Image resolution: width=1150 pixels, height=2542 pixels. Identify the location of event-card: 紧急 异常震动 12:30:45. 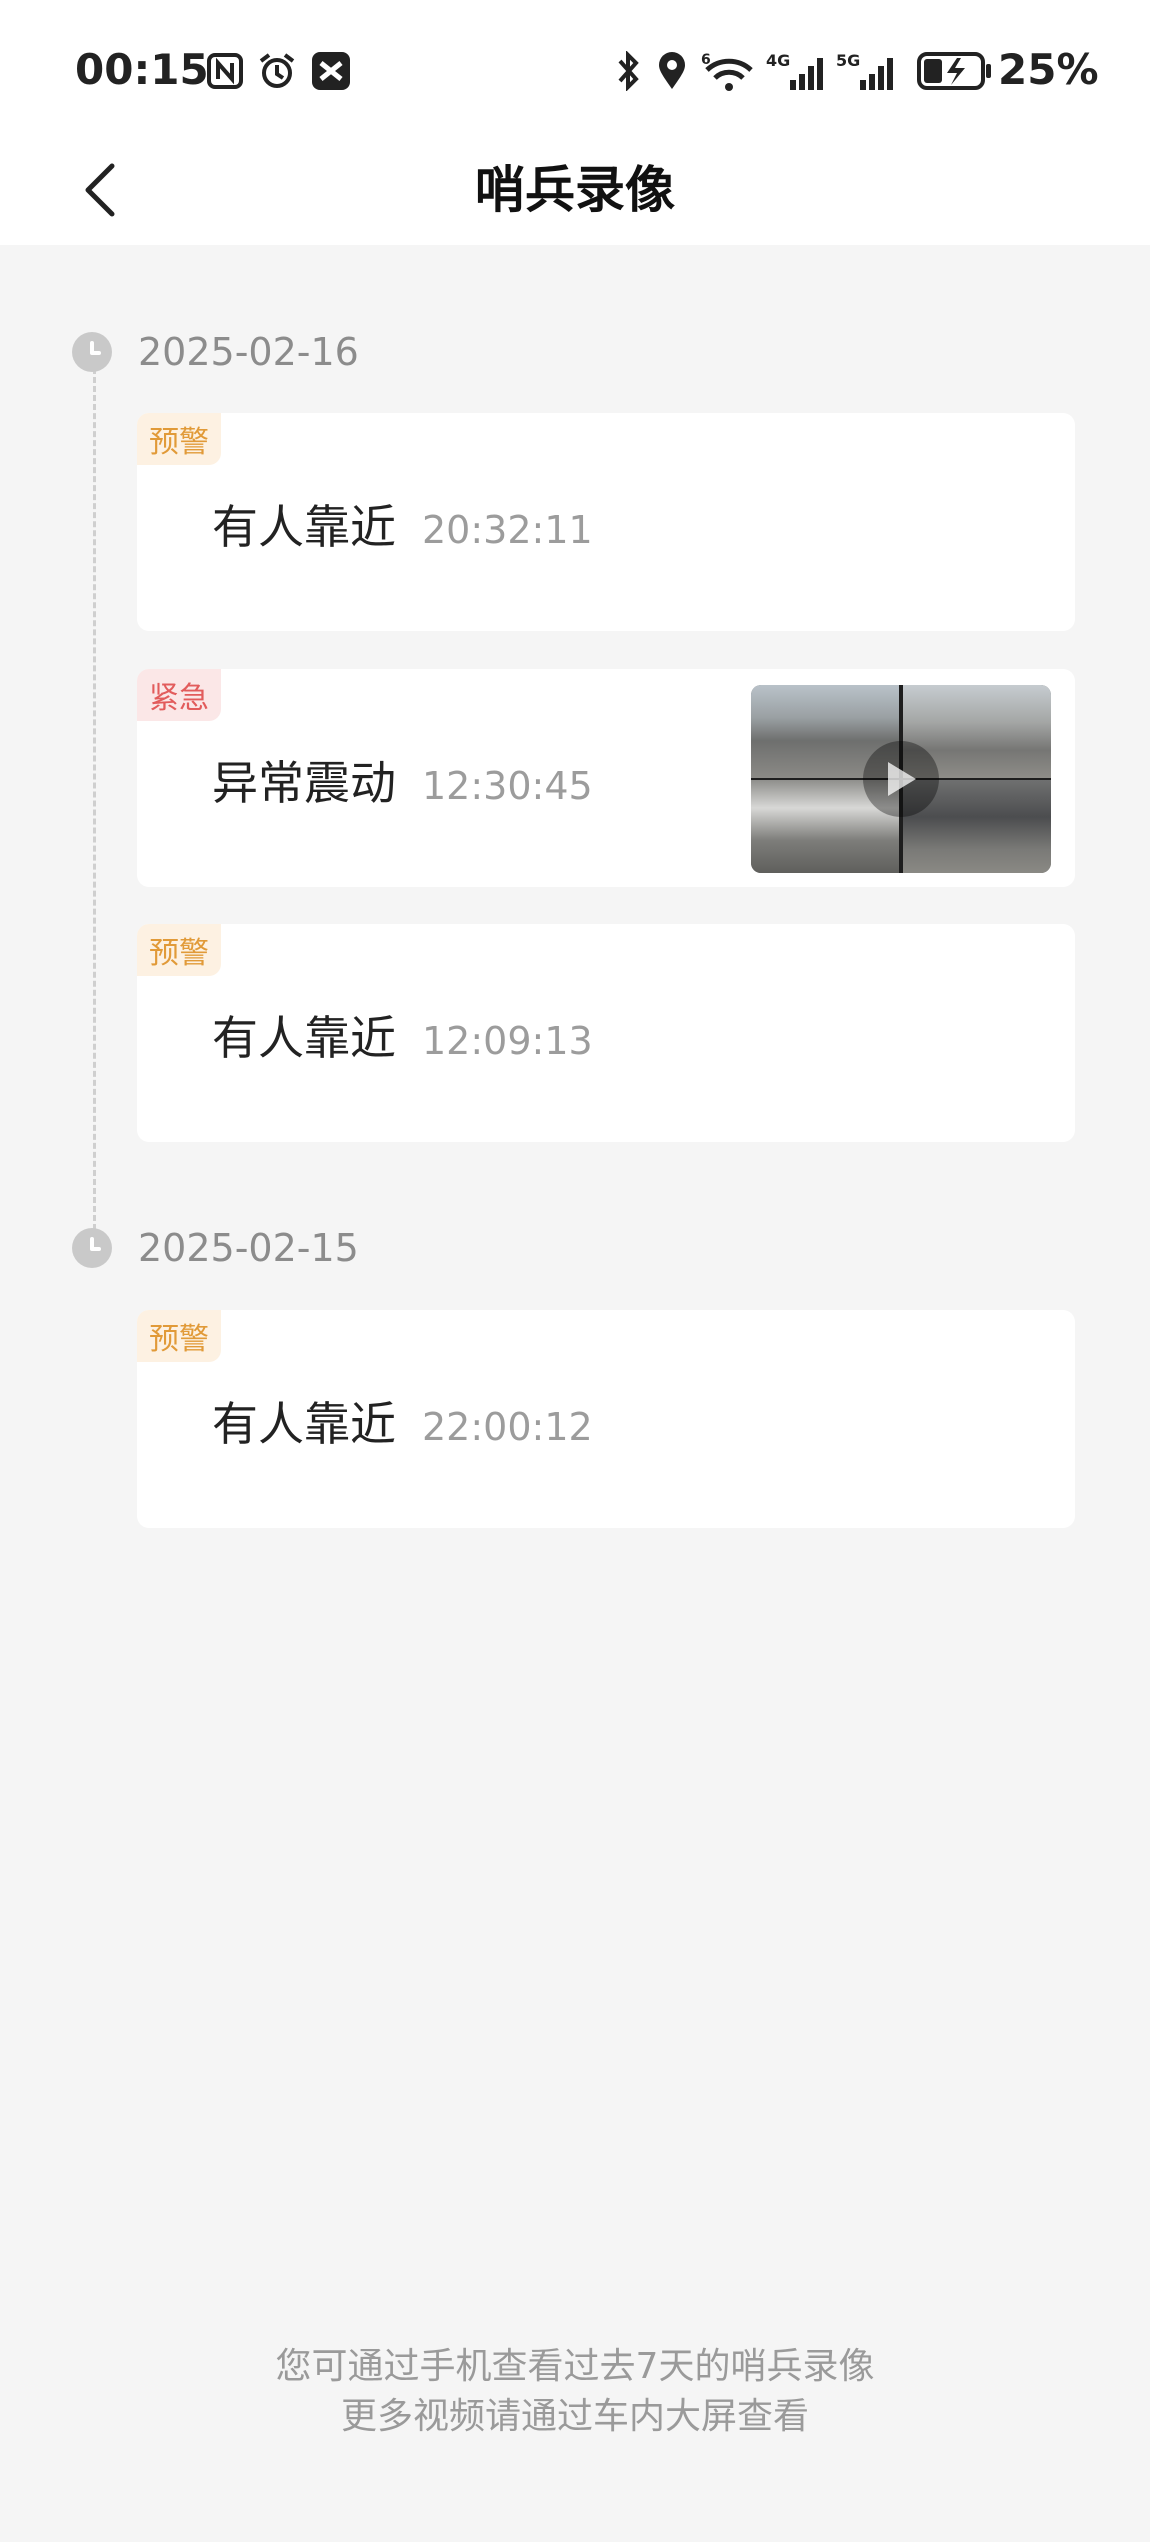
(606, 778).